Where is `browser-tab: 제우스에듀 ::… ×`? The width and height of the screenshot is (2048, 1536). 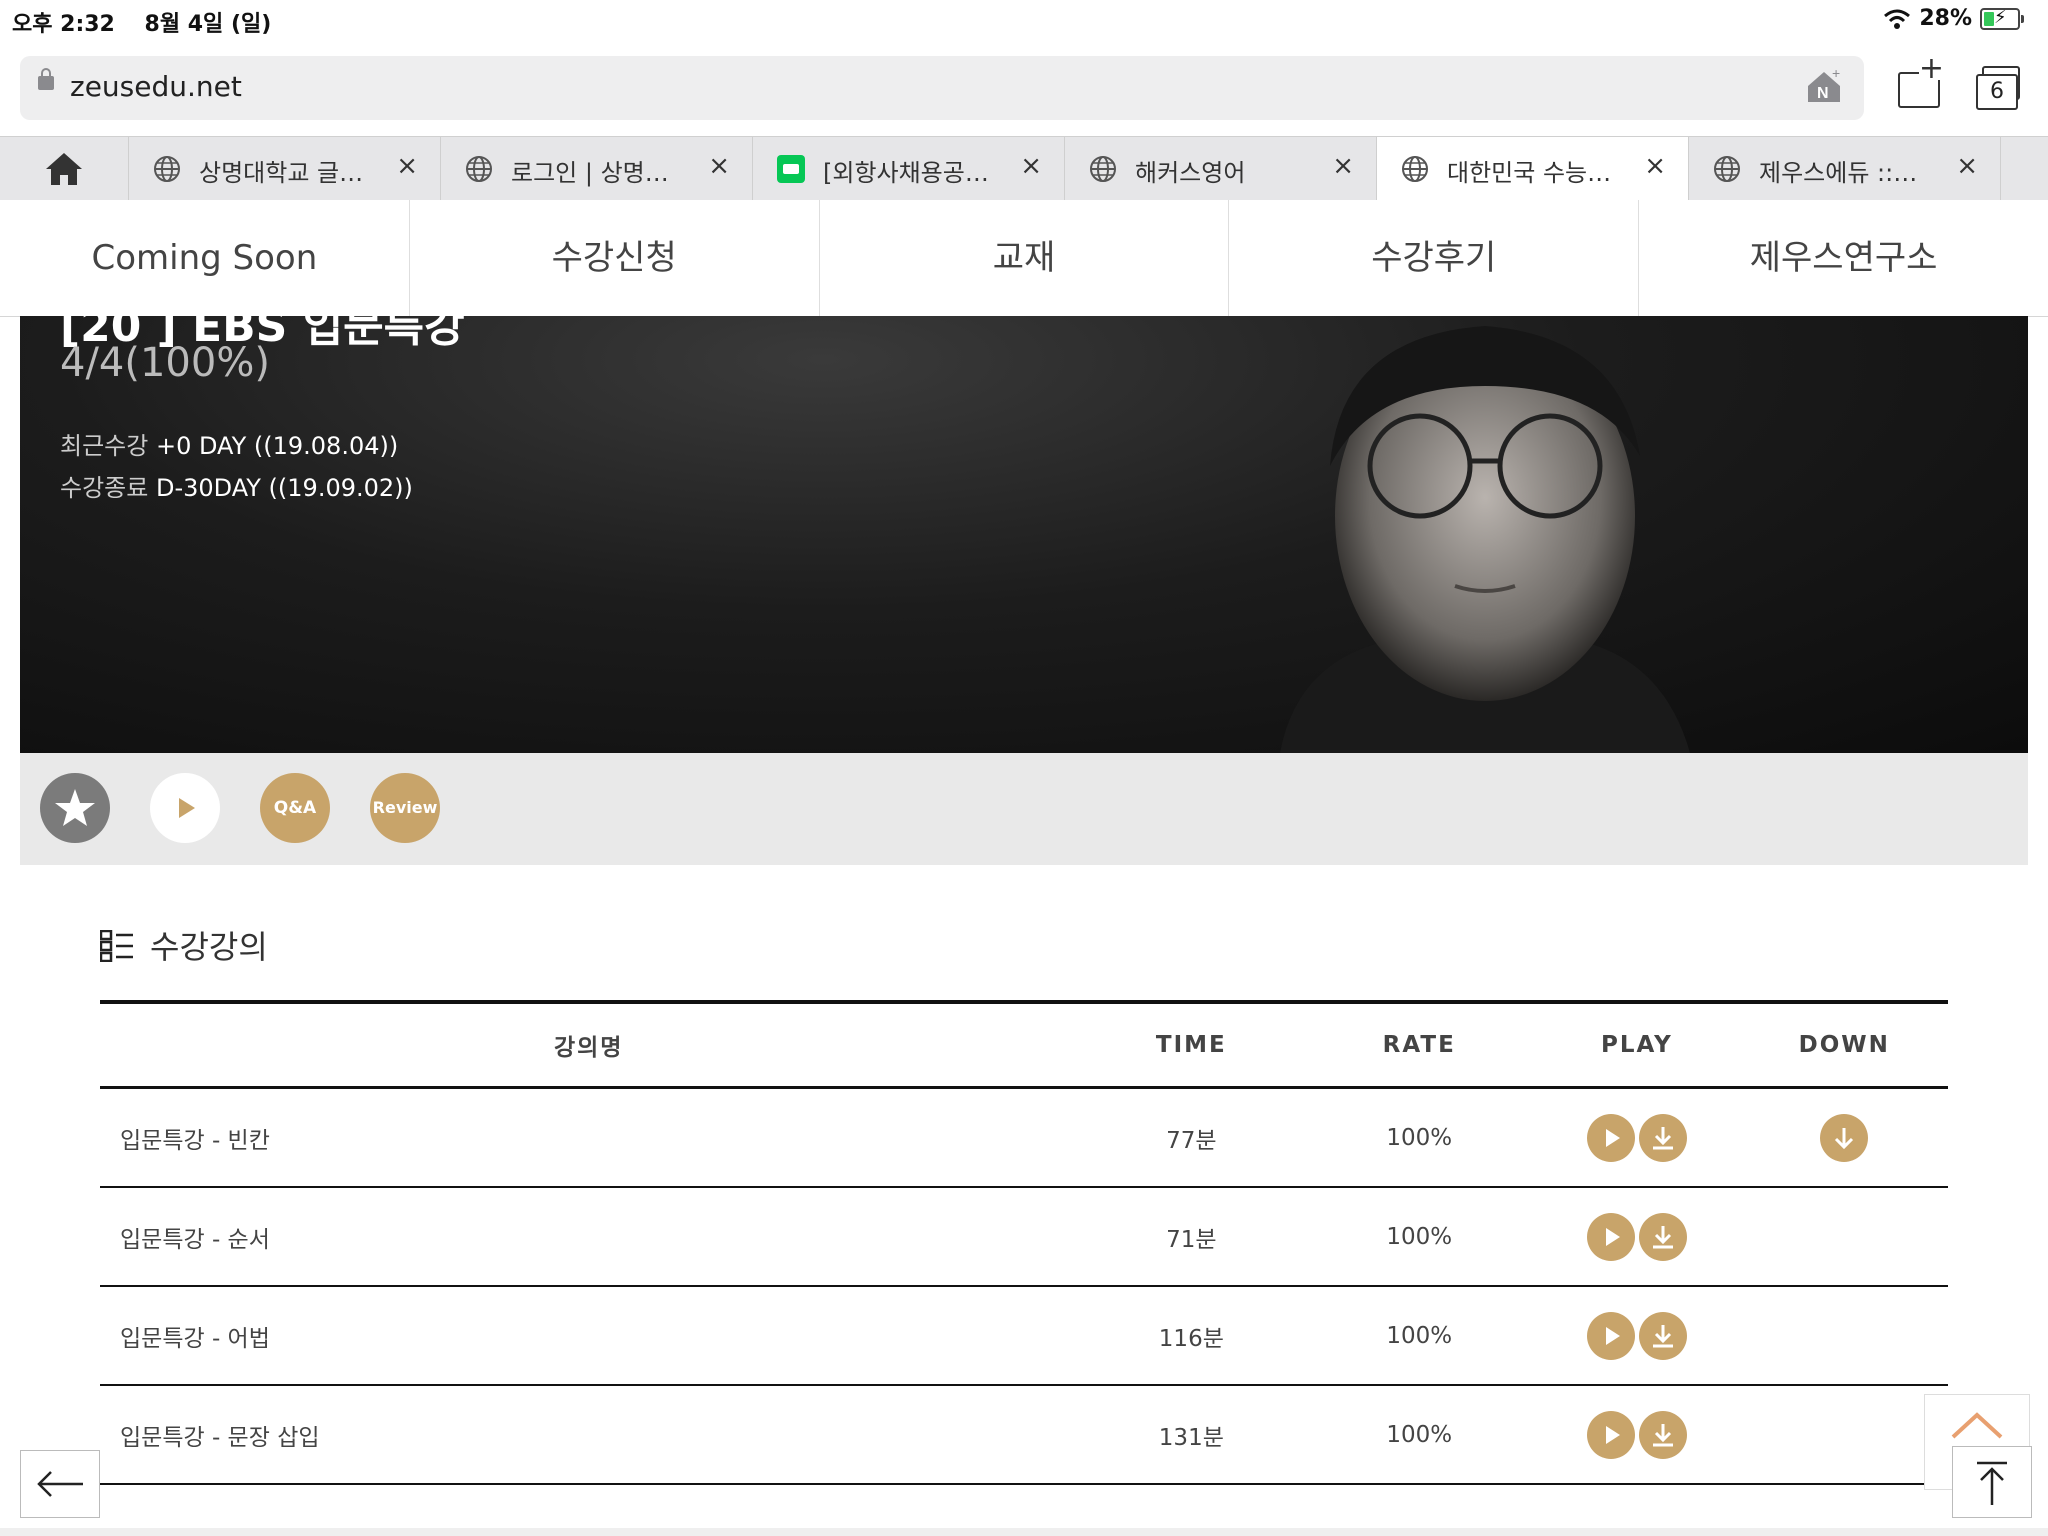 browser-tab: 제우스에듀 ::… × is located at coordinates (1845, 169).